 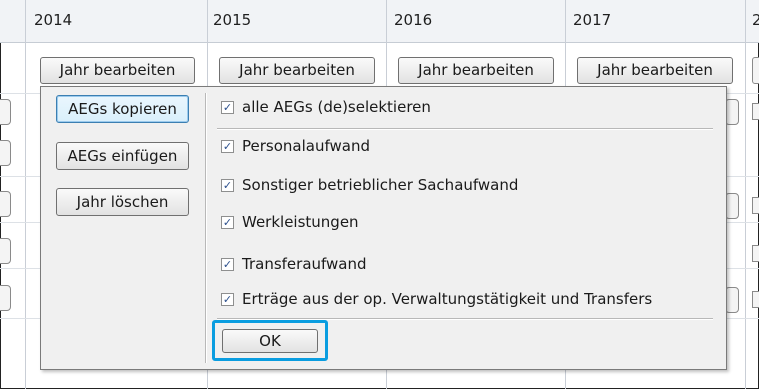 I want to click on select-all-label: alle AEGs (de)selektieren, so click(x=336, y=107).